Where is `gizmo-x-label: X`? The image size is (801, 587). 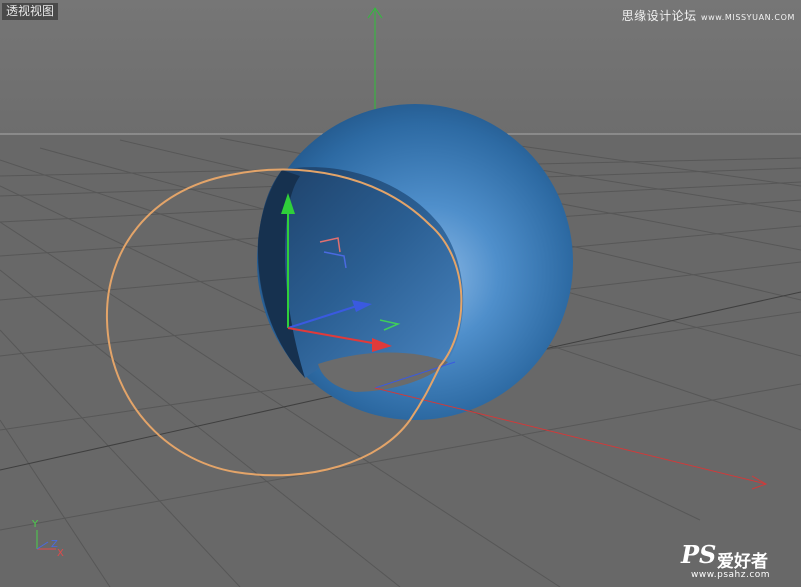
gizmo-x-label: X is located at coordinates (60, 553).